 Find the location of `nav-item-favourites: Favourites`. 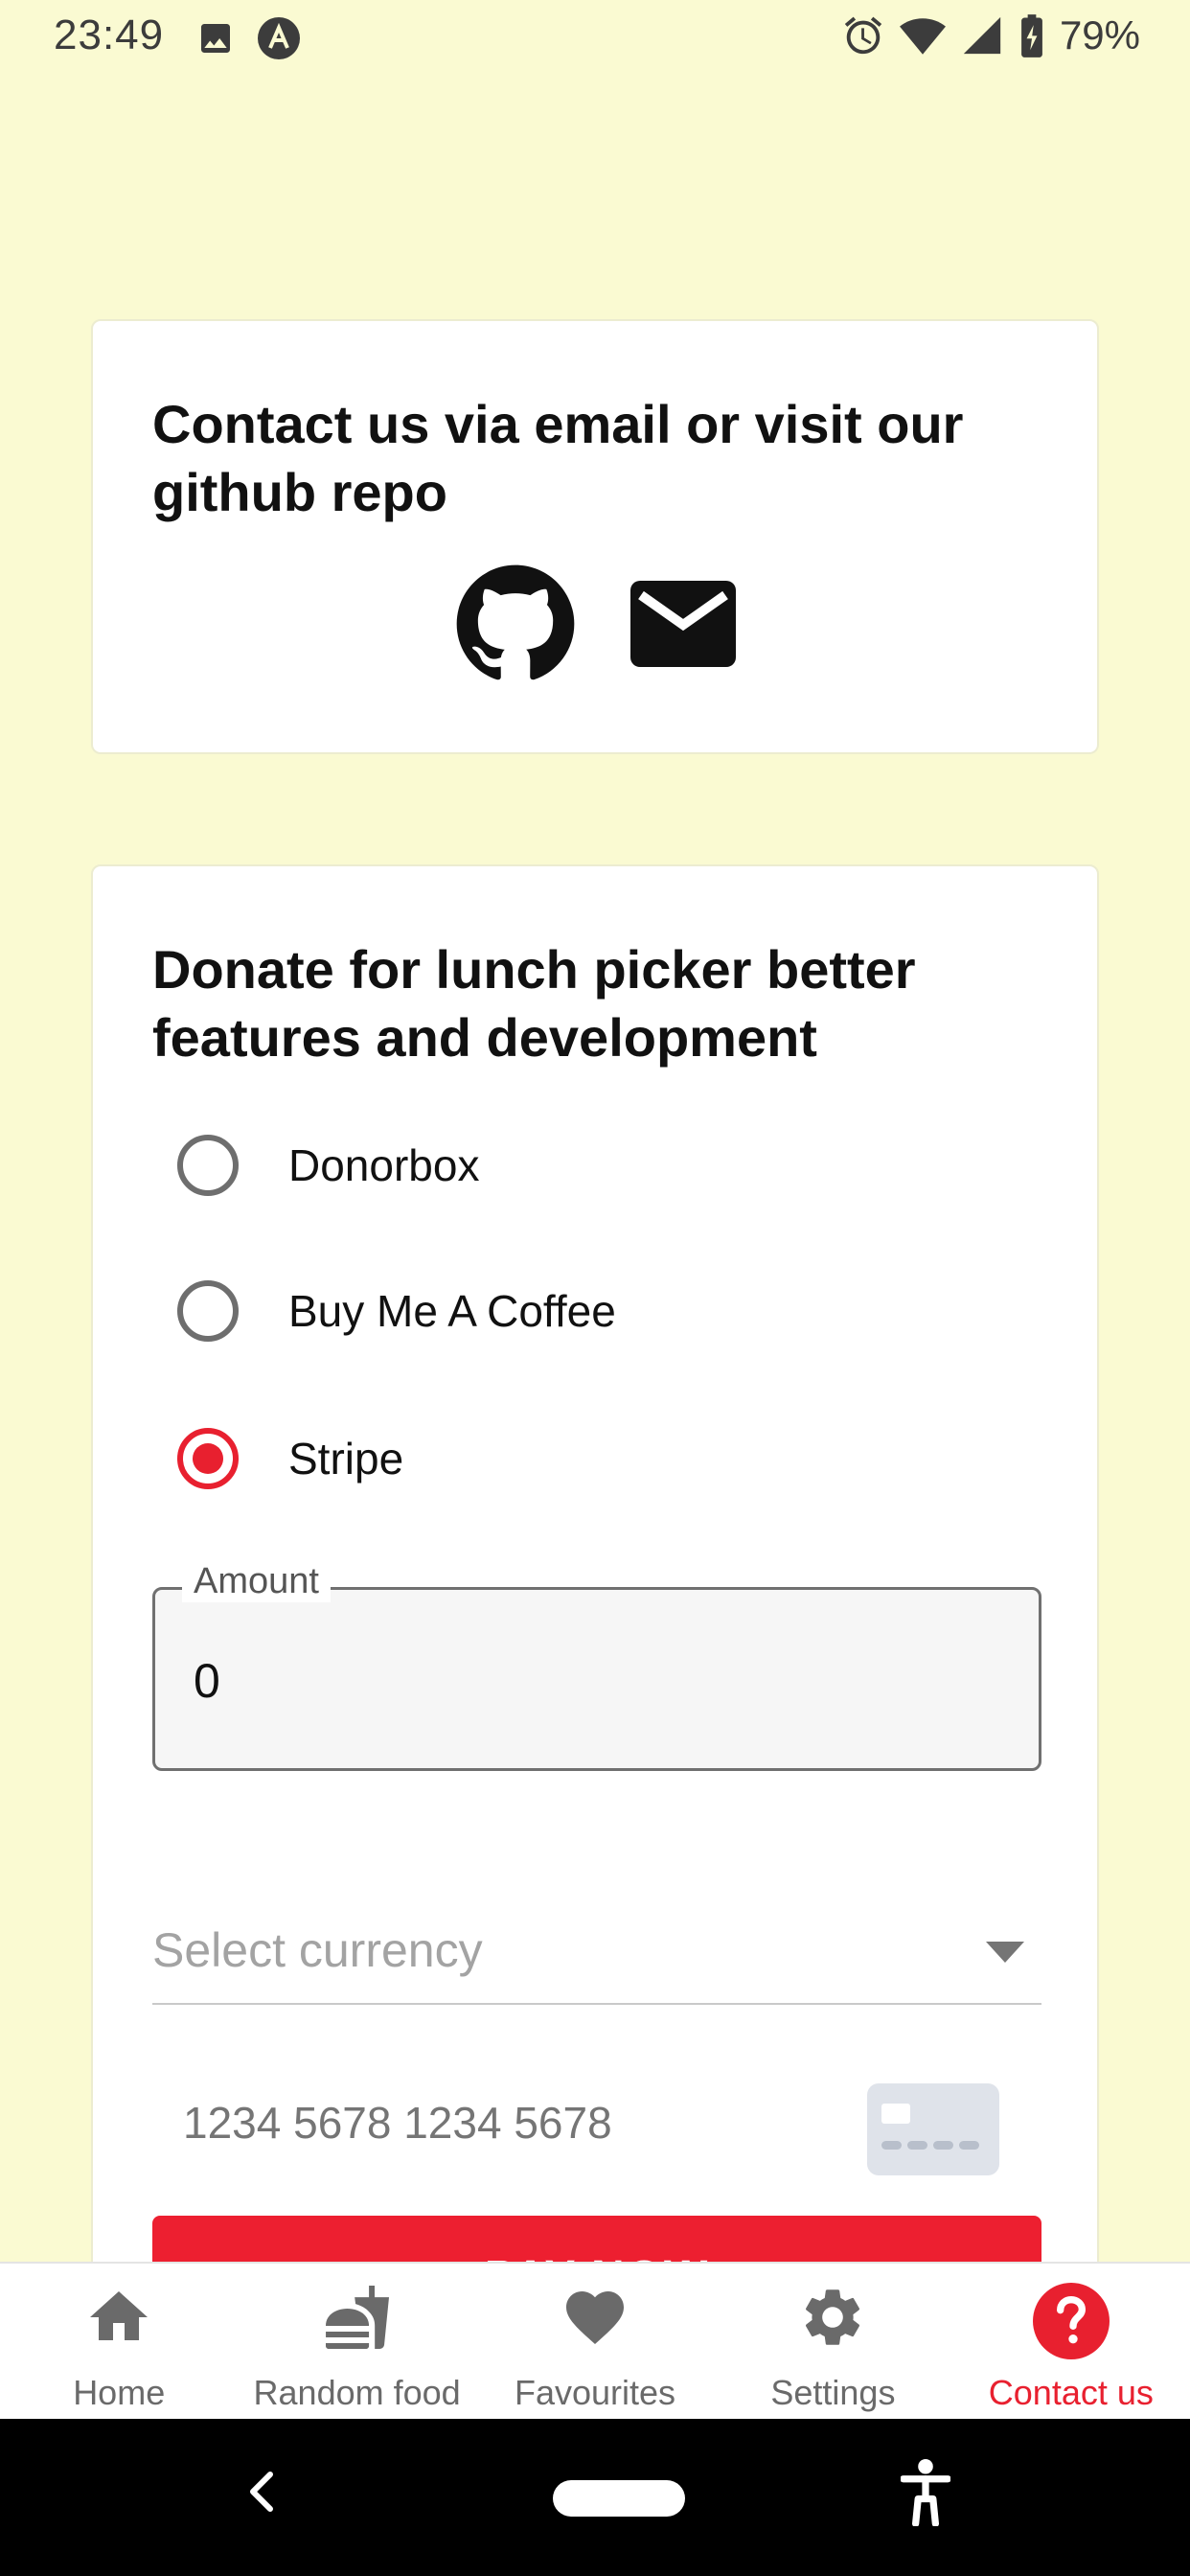

nav-item-favourites: Favourites is located at coordinates (595, 2341).